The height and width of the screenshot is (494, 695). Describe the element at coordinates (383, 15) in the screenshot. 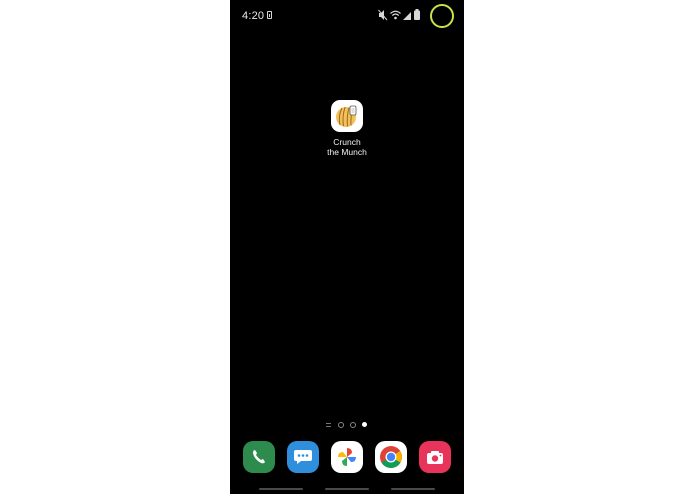

I see `mute-icon` at that location.